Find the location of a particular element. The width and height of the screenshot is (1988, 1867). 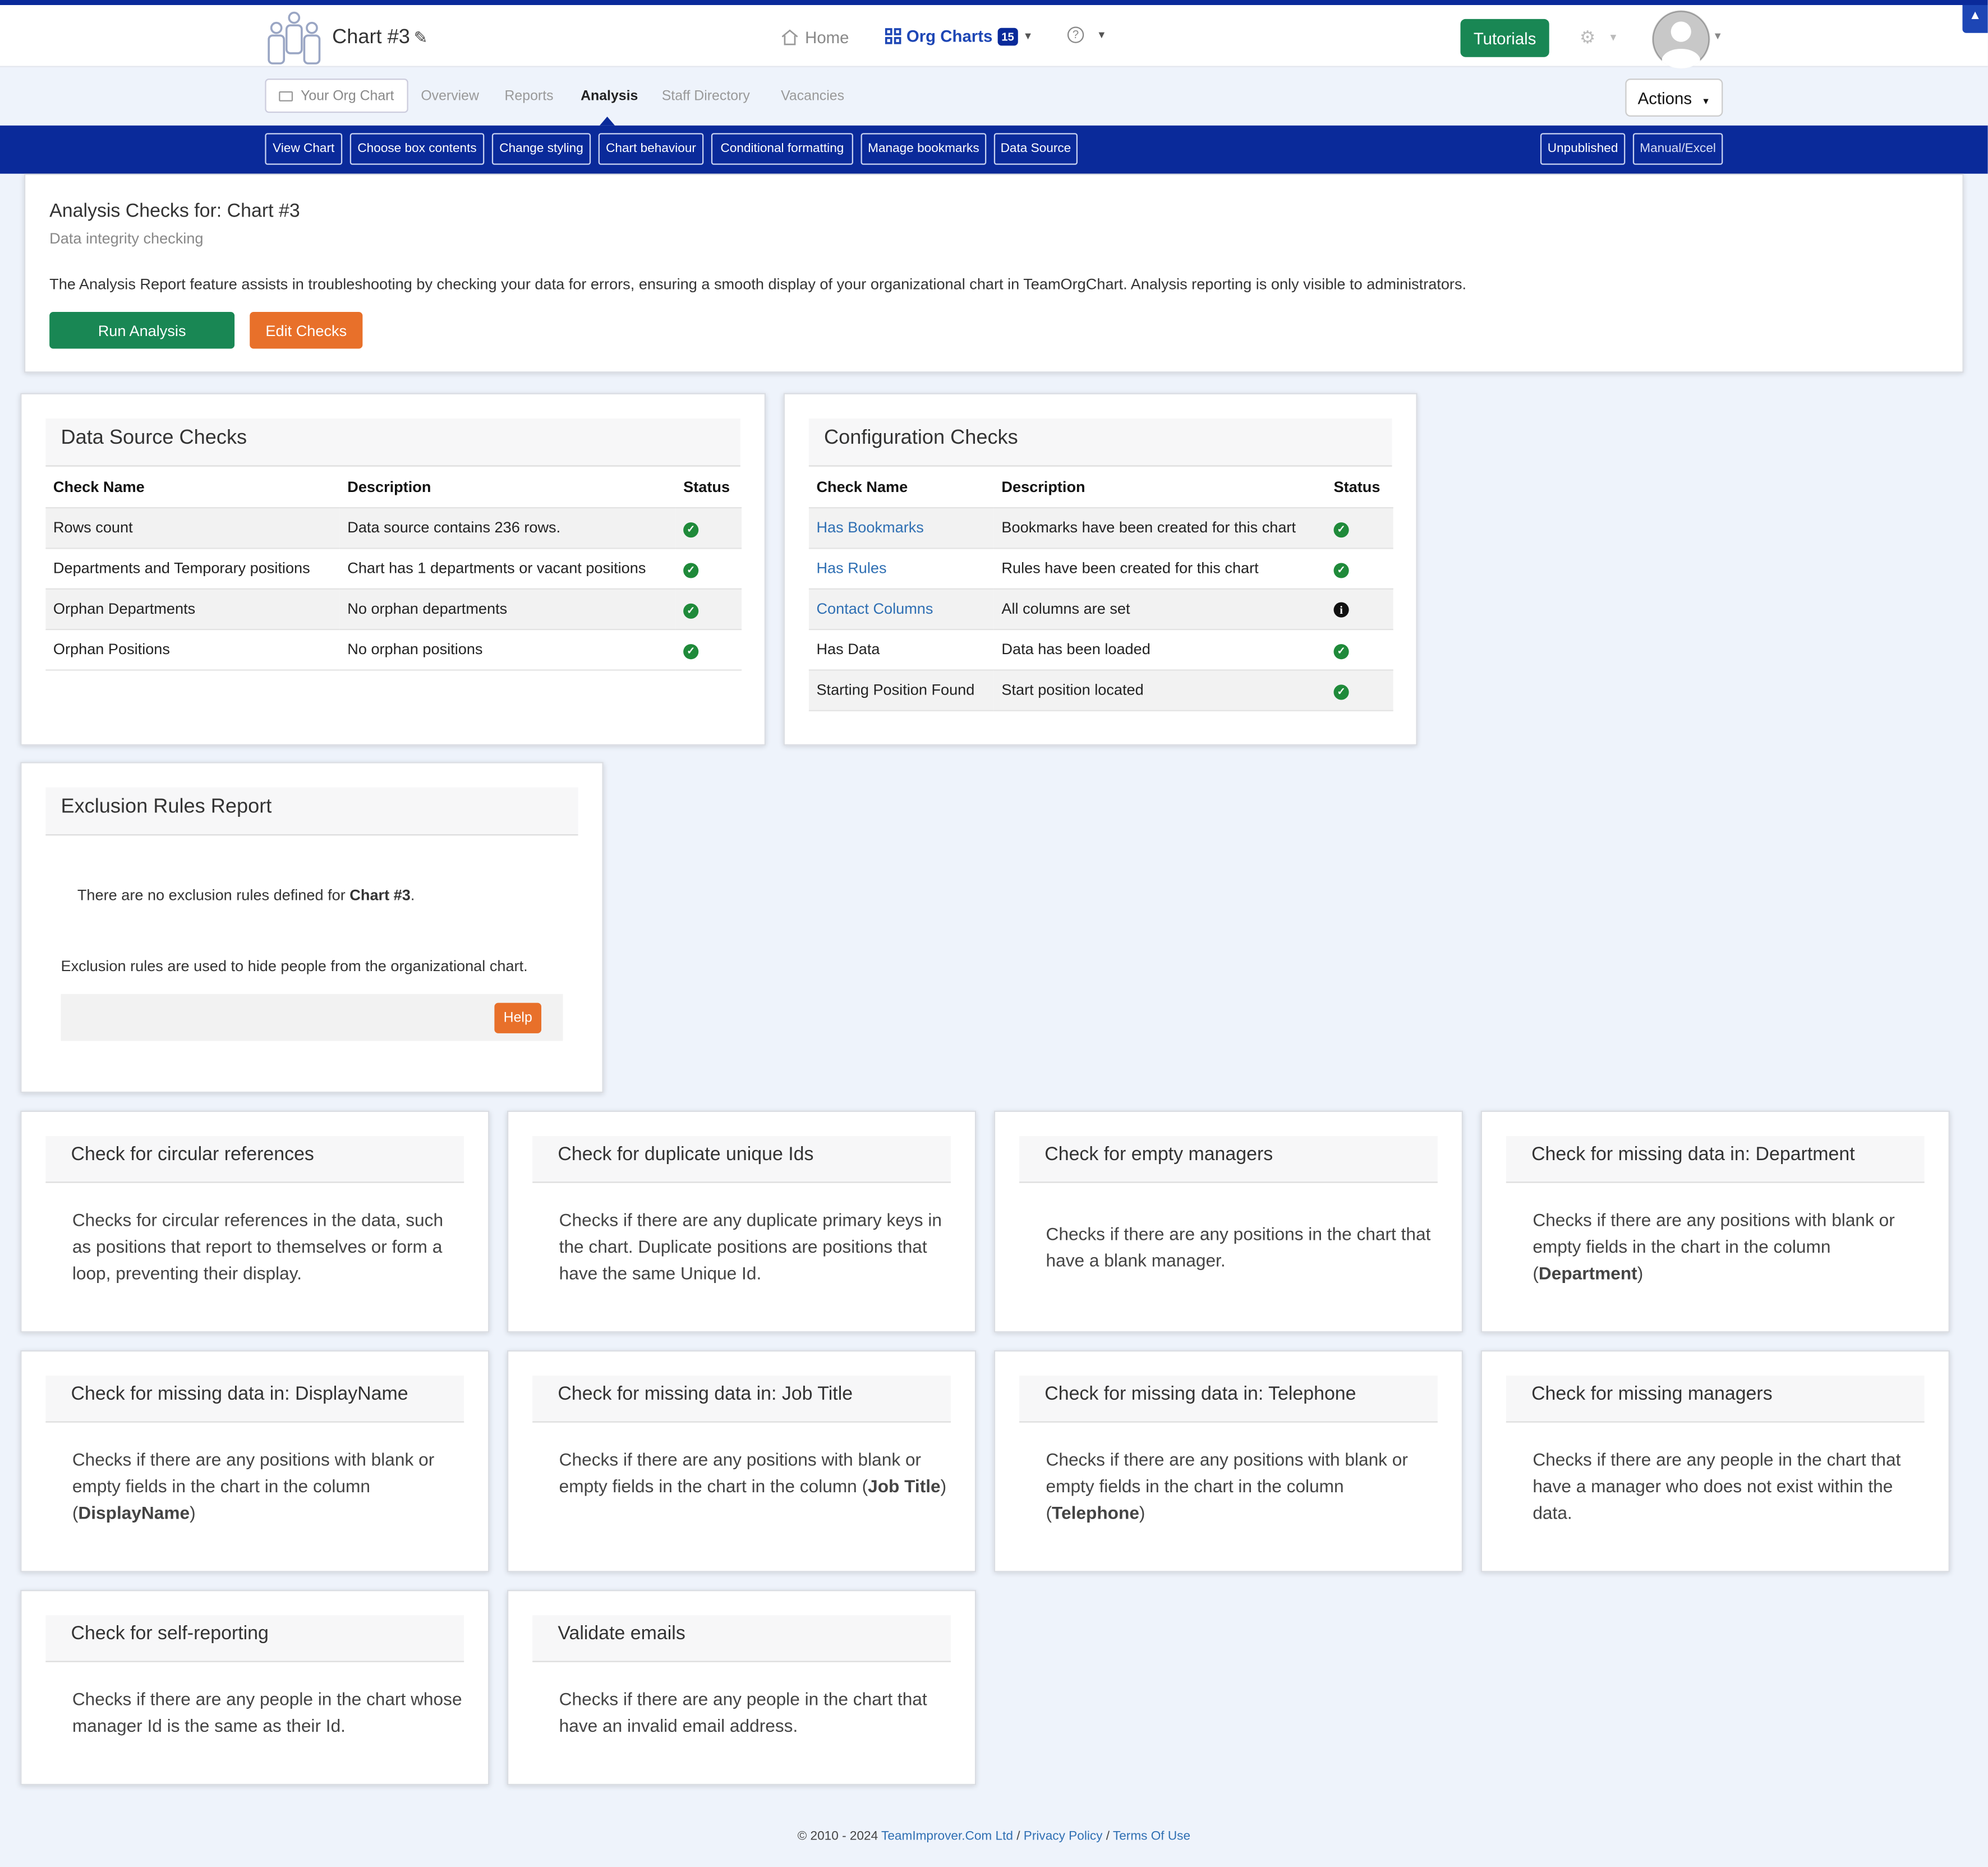

column-name: Telephone is located at coordinates (1095, 1512).